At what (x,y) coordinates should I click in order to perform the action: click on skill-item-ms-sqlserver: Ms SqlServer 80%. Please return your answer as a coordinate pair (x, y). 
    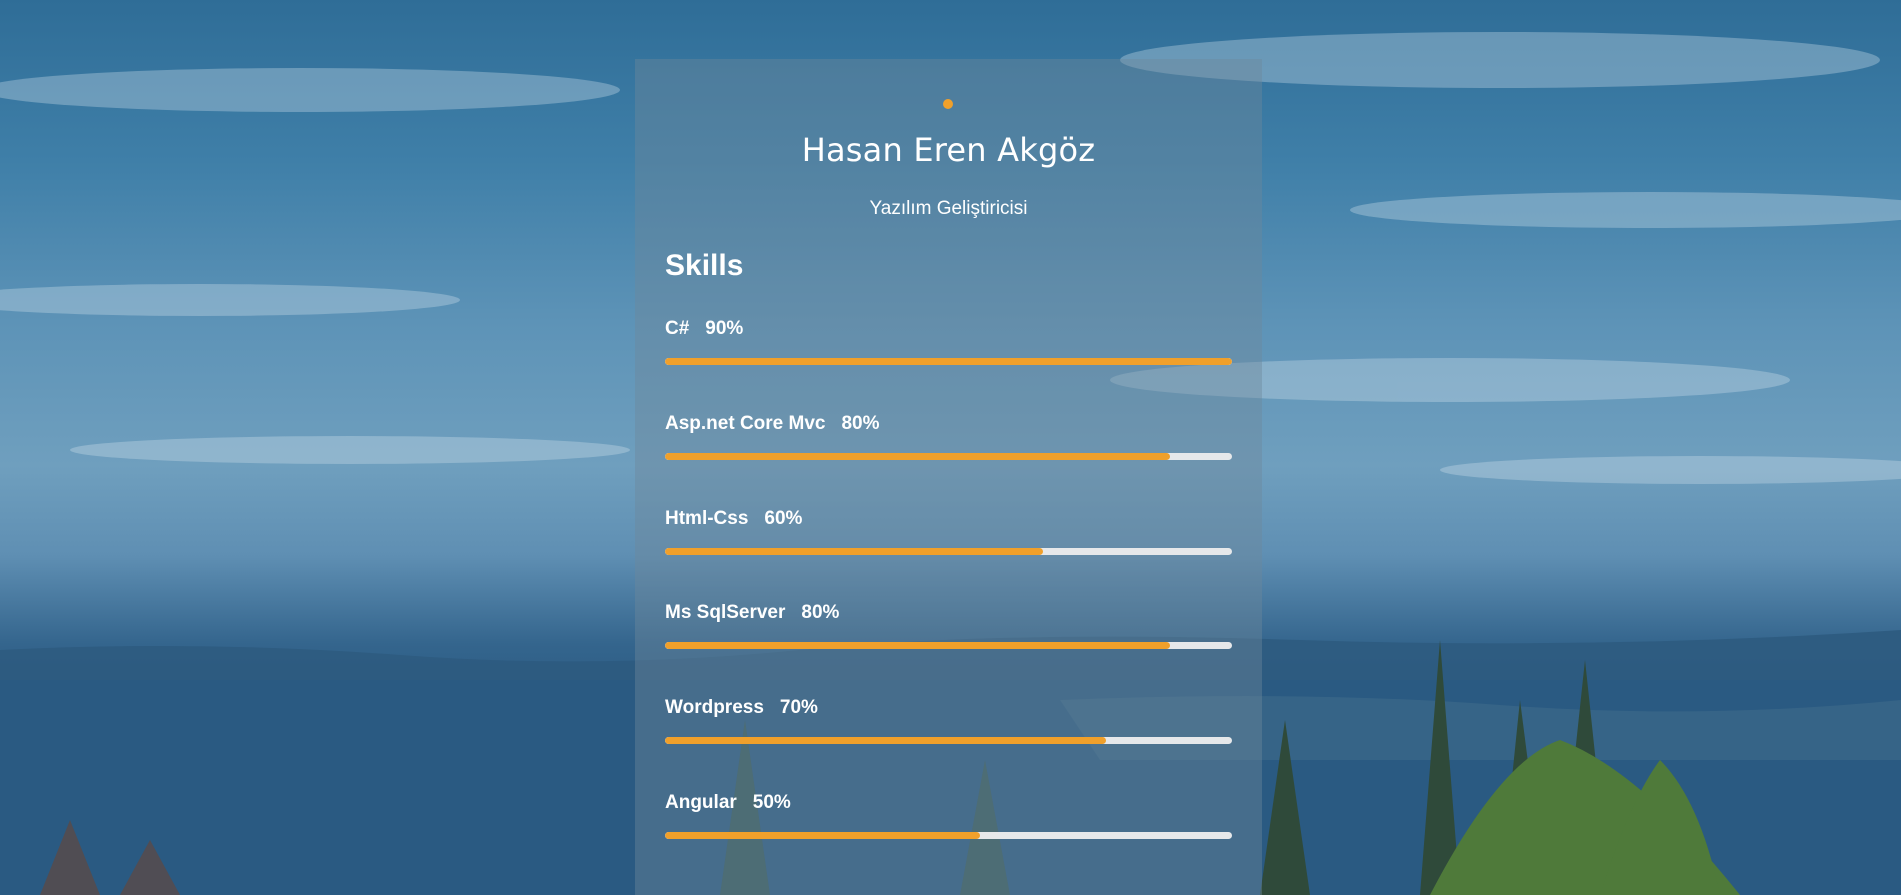
    Looking at the image, I should click on (948, 632).